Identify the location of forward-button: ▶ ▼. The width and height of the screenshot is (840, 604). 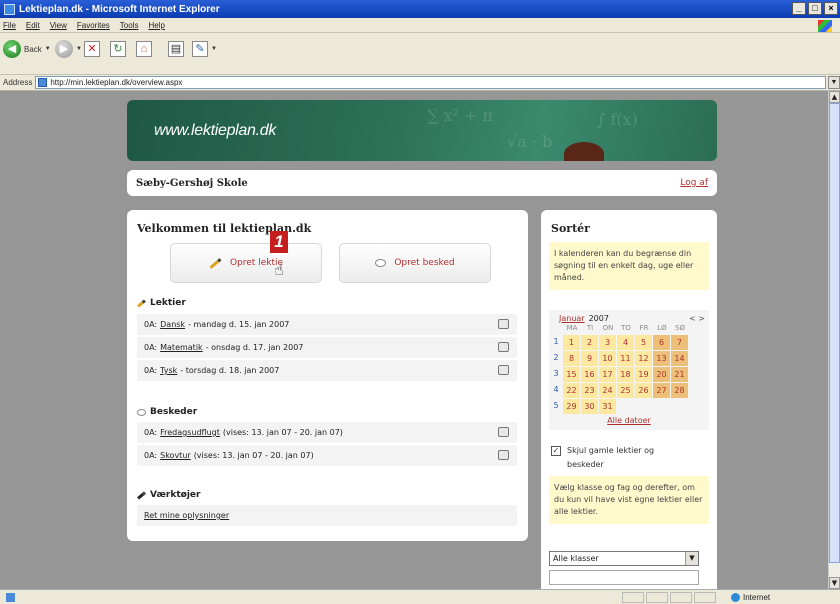
(68, 49).